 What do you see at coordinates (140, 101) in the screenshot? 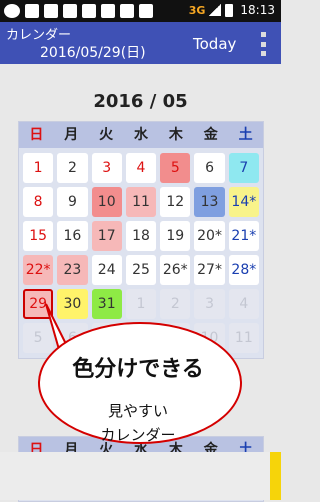
I see `month-title: 2016 / 05` at bounding box center [140, 101].